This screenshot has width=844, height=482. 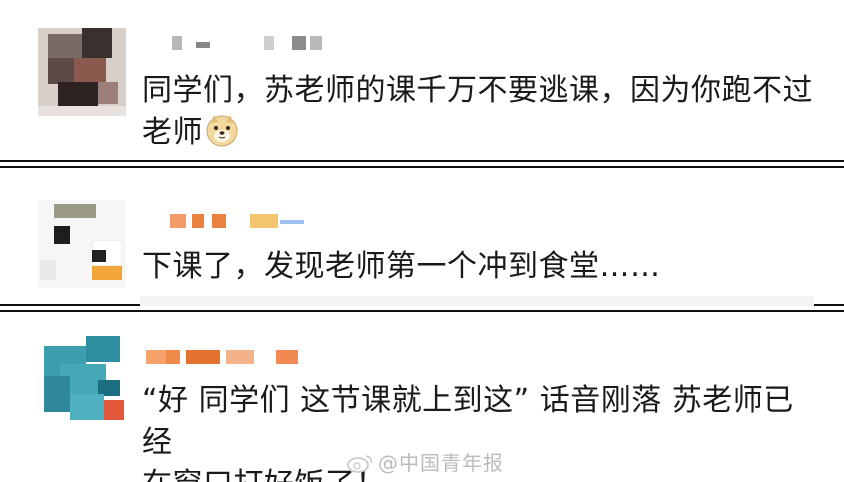 What do you see at coordinates (477, 301) in the screenshot?
I see `next-comment-peek` at bounding box center [477, 301].